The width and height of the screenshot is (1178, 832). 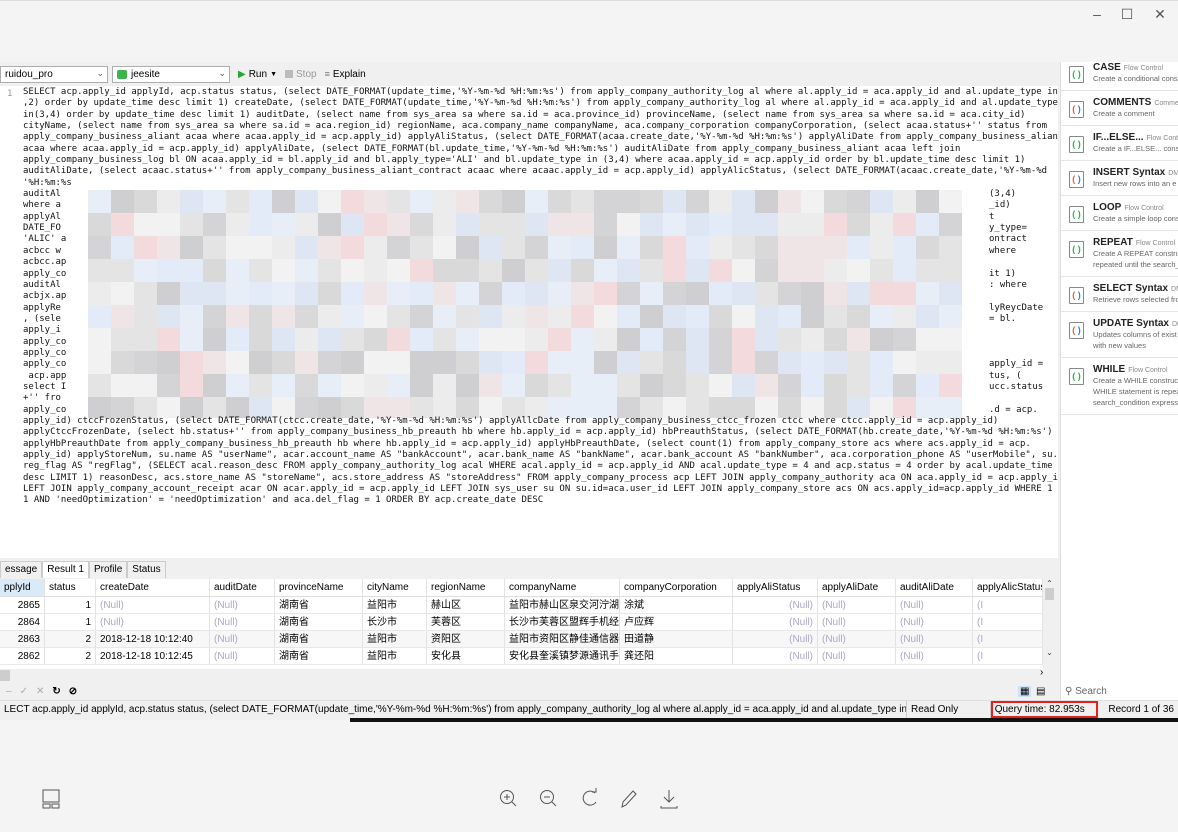 I want to click on connection-select: ruidou_pro ⌄, so click(x=54, y=74).